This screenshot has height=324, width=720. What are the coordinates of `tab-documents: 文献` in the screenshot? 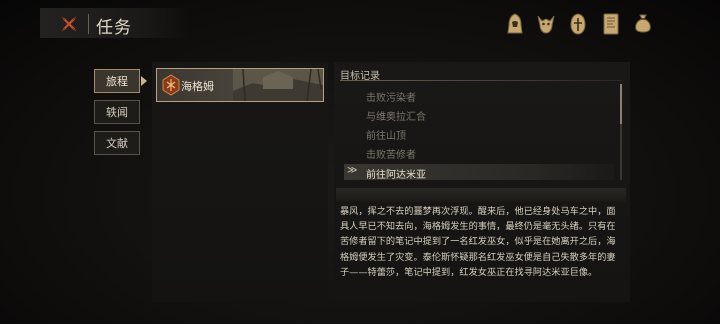 It's located at (117, 143).